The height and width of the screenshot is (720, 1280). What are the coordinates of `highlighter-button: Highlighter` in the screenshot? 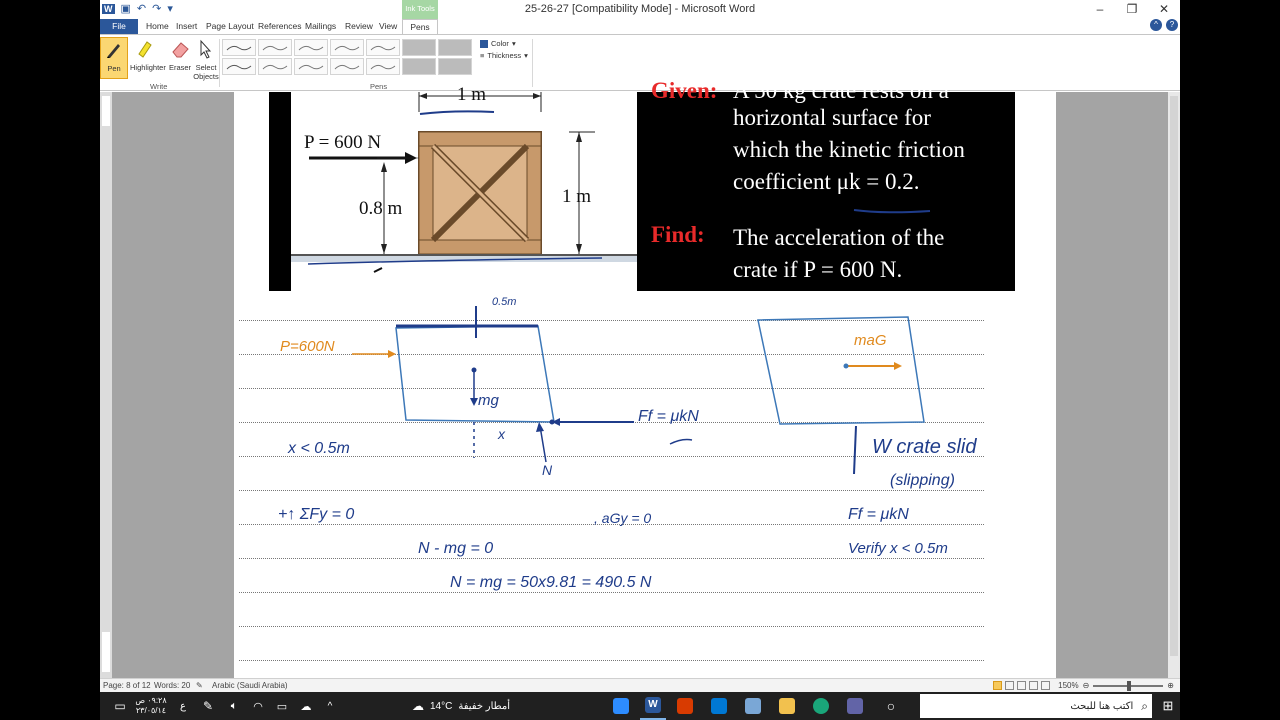 It's located at (148, 58).